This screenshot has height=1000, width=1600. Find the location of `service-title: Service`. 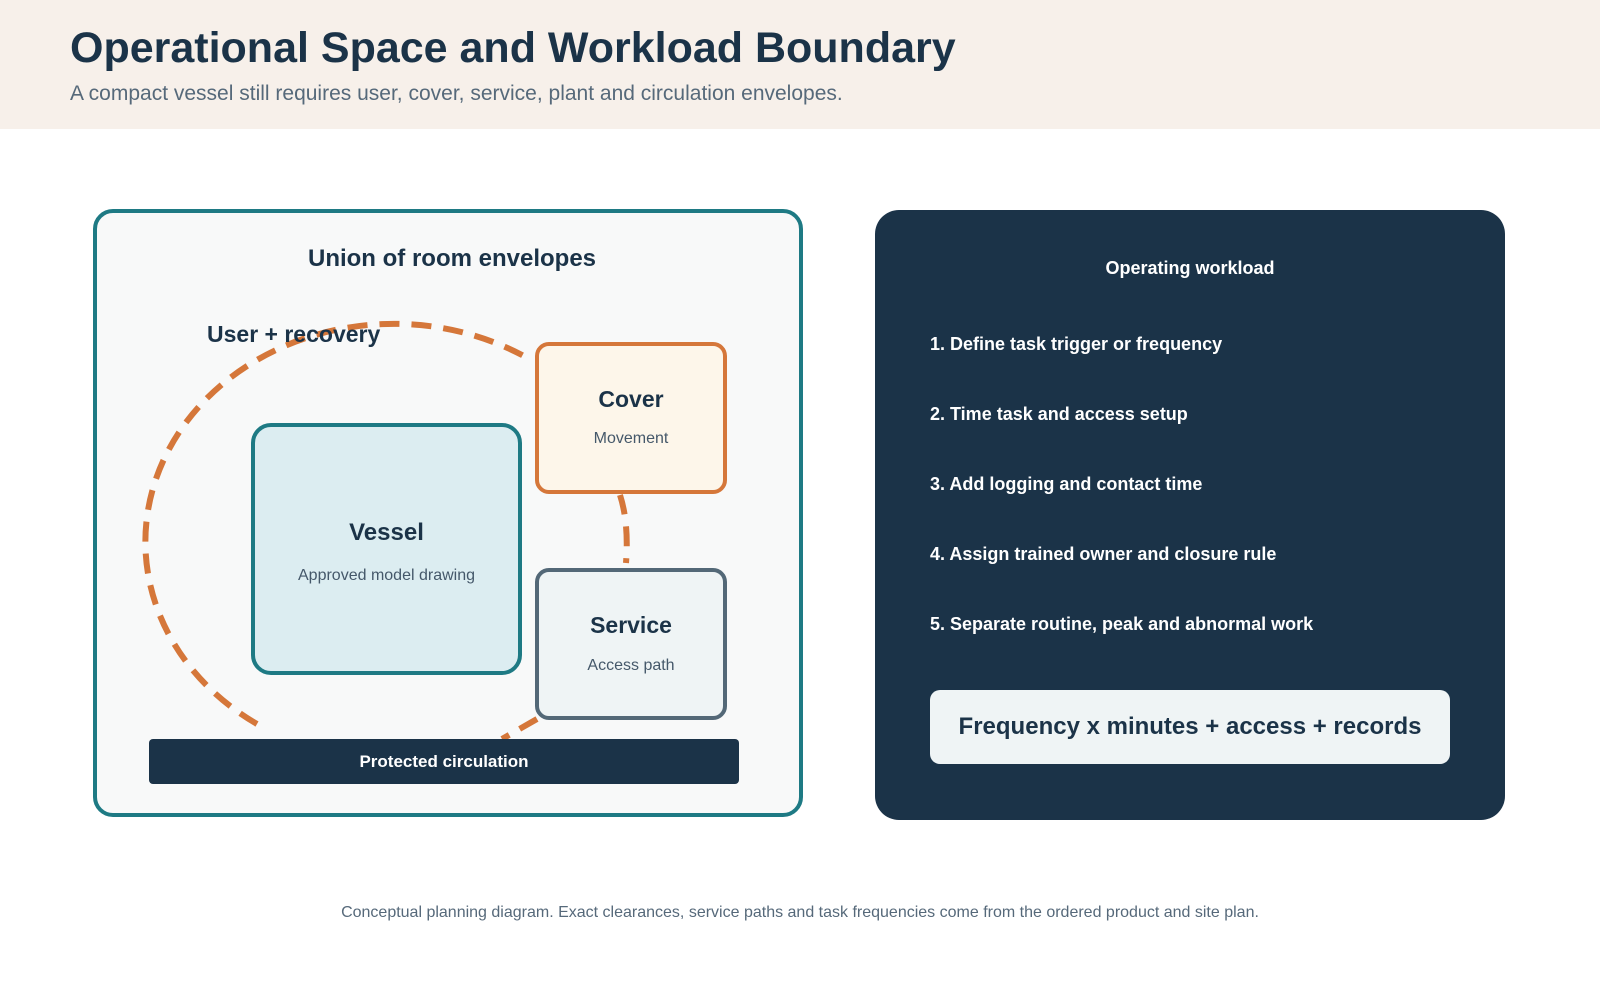

service-title: Service is located at coordinates (631, 625).